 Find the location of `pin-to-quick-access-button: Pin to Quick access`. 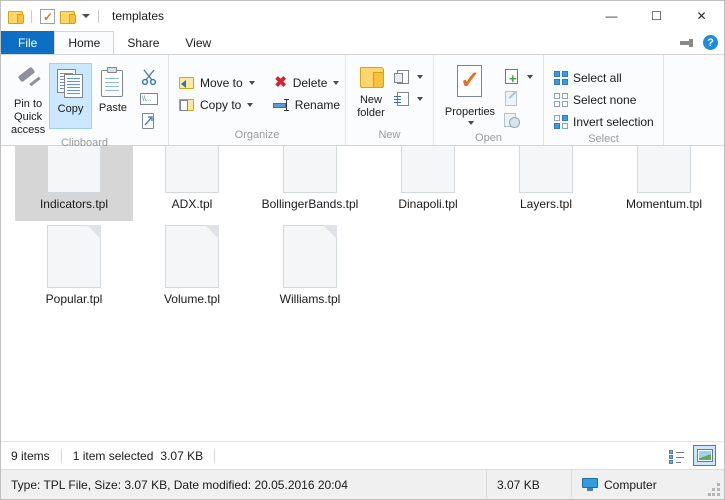

pin-to-quick-access-button: Pin to Quick access is located at coordinates (28, 99).